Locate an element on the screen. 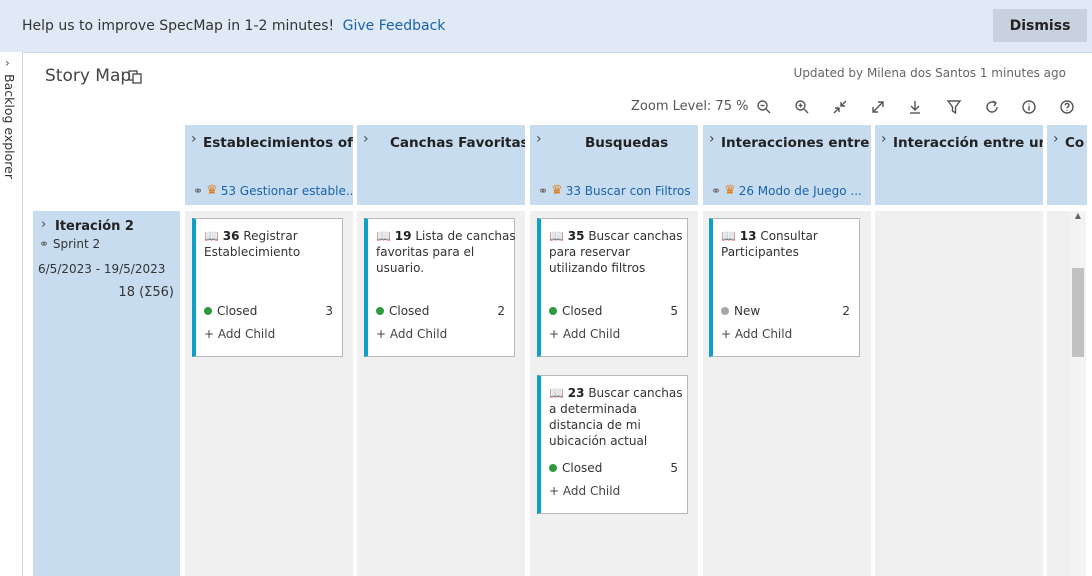 The height and width of the screenshot is (576, 1092). card-state-text: New is located at coordinates (747, 311).